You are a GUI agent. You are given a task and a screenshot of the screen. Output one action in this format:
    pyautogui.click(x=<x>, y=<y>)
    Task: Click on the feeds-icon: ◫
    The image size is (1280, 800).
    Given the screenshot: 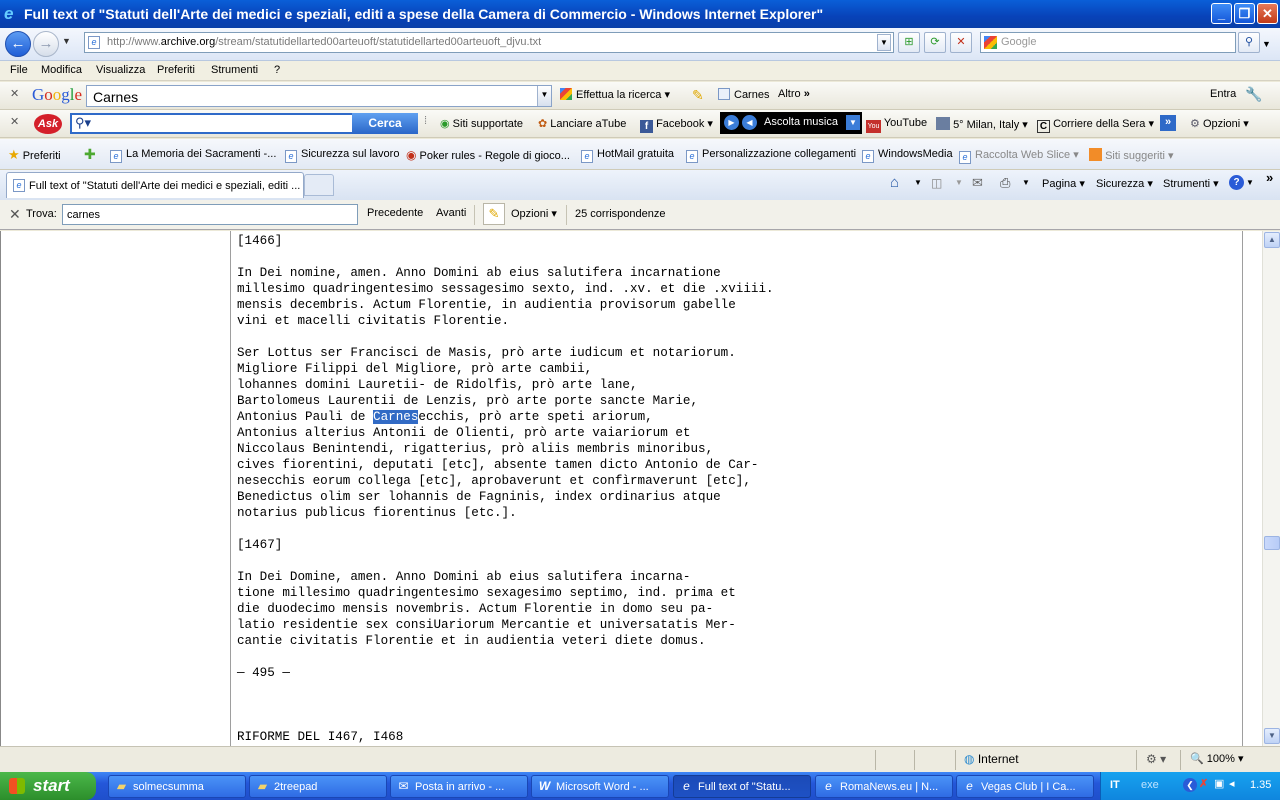 What is the action you would take?
    pyautogui.click(x=936, y=183)
    